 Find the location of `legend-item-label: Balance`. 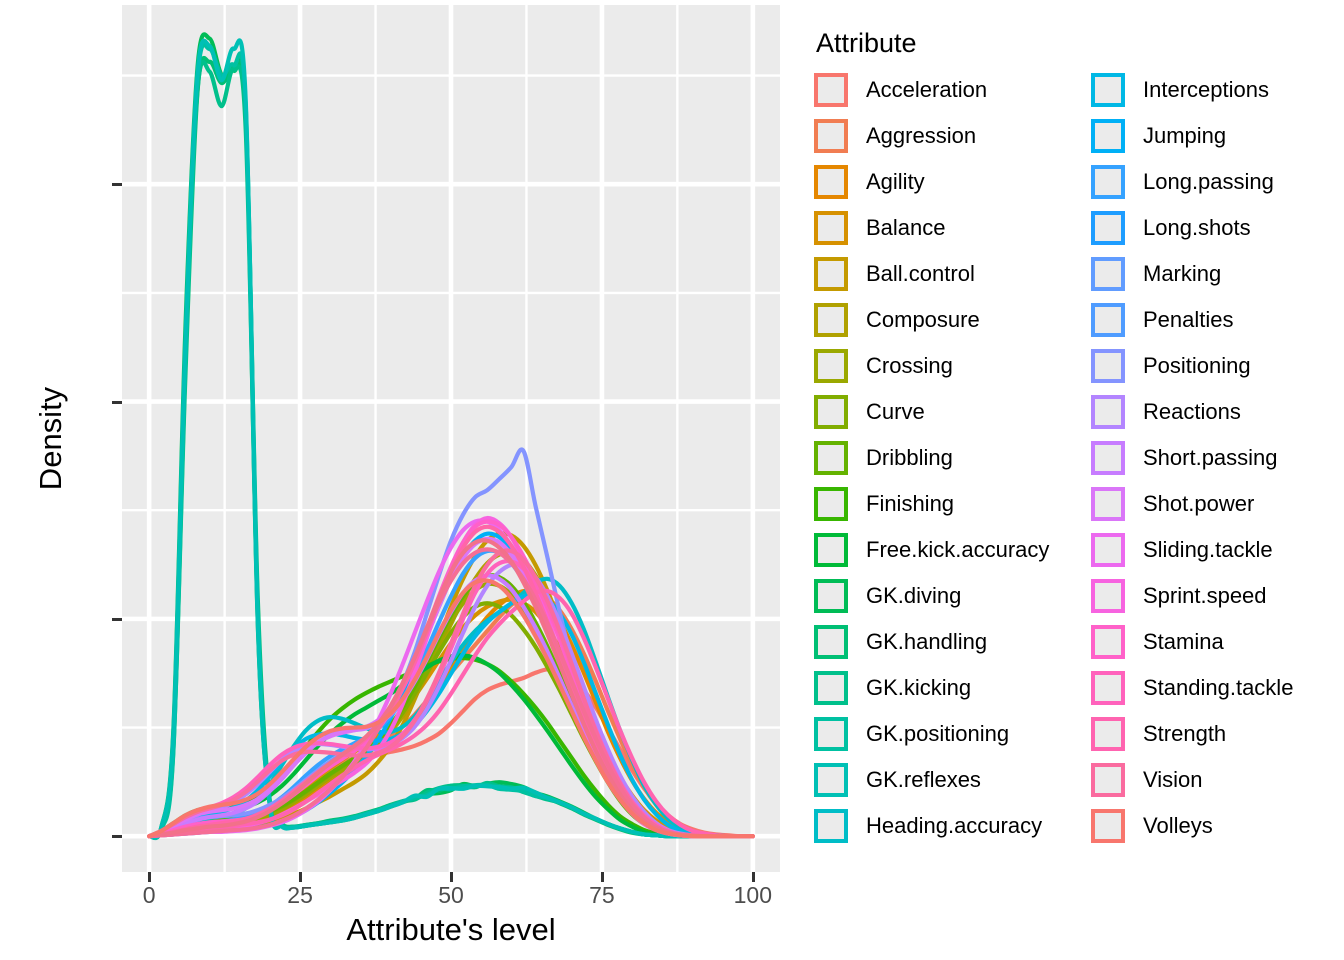

legend-item-label: Balance is located at coordinates (906, 227).